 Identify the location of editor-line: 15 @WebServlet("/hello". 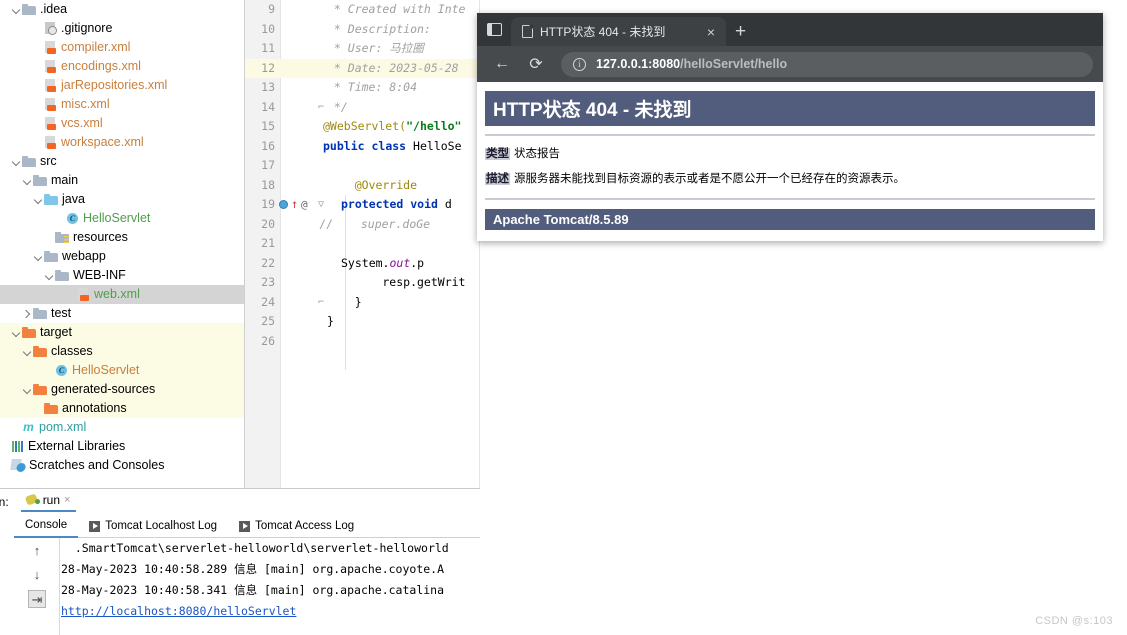
(362, 127).